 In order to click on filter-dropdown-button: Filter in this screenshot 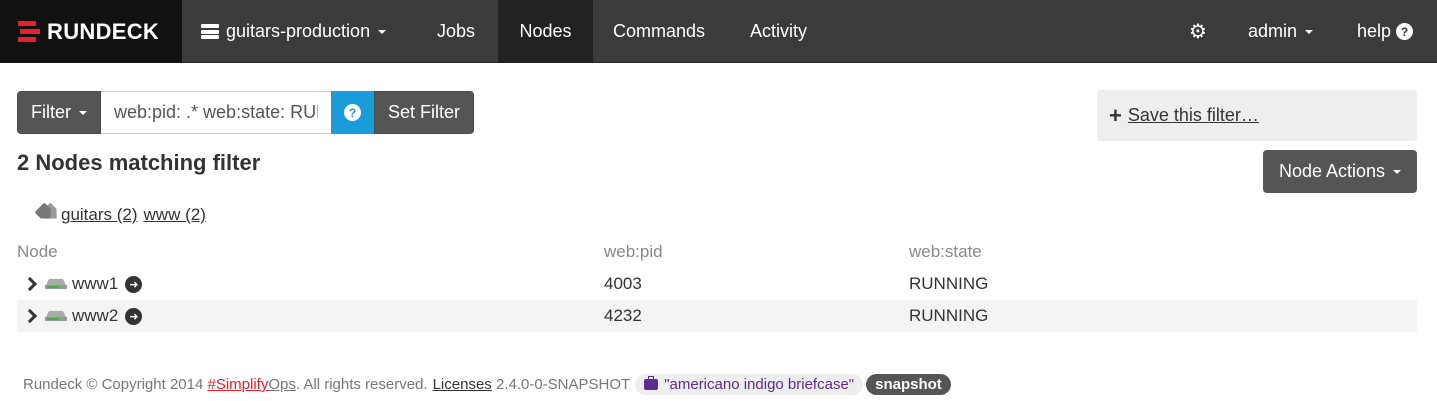, I will do `click(59, 112)`.